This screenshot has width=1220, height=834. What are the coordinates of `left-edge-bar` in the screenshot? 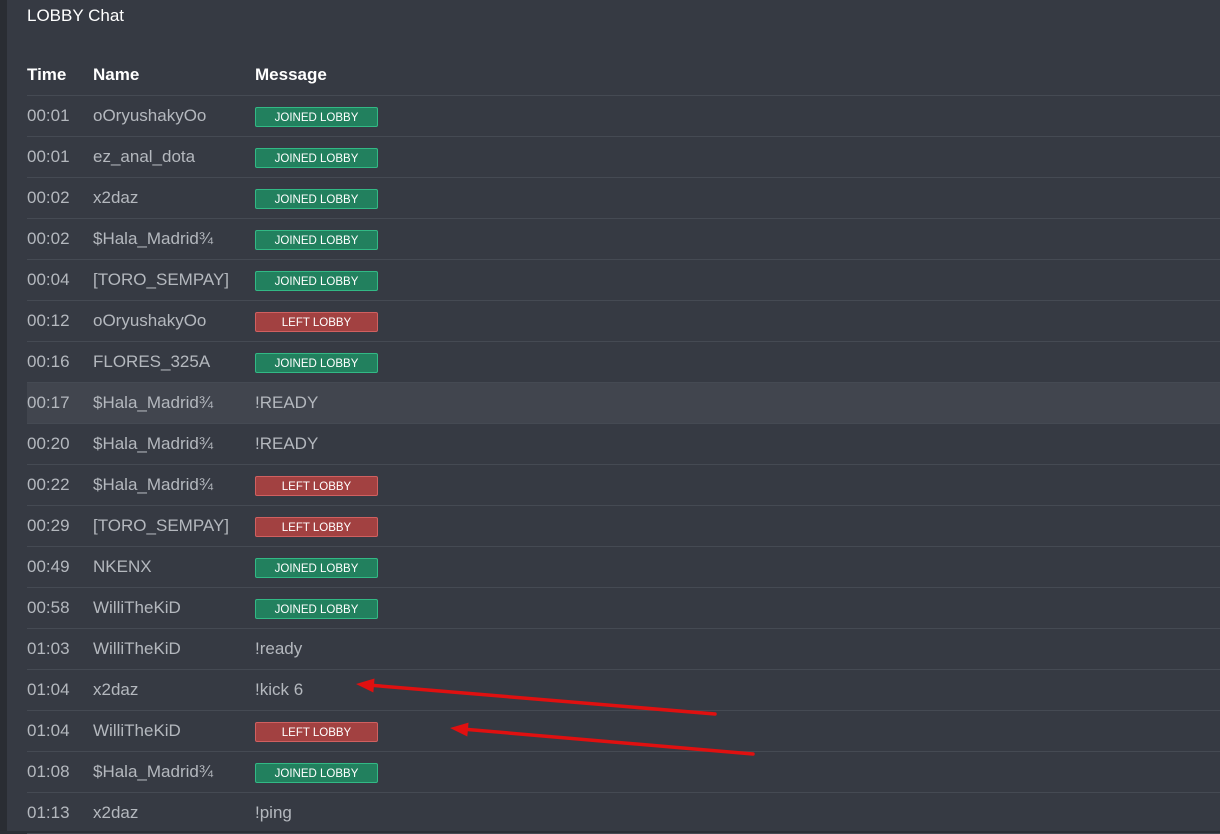 It's located at (3, 415).